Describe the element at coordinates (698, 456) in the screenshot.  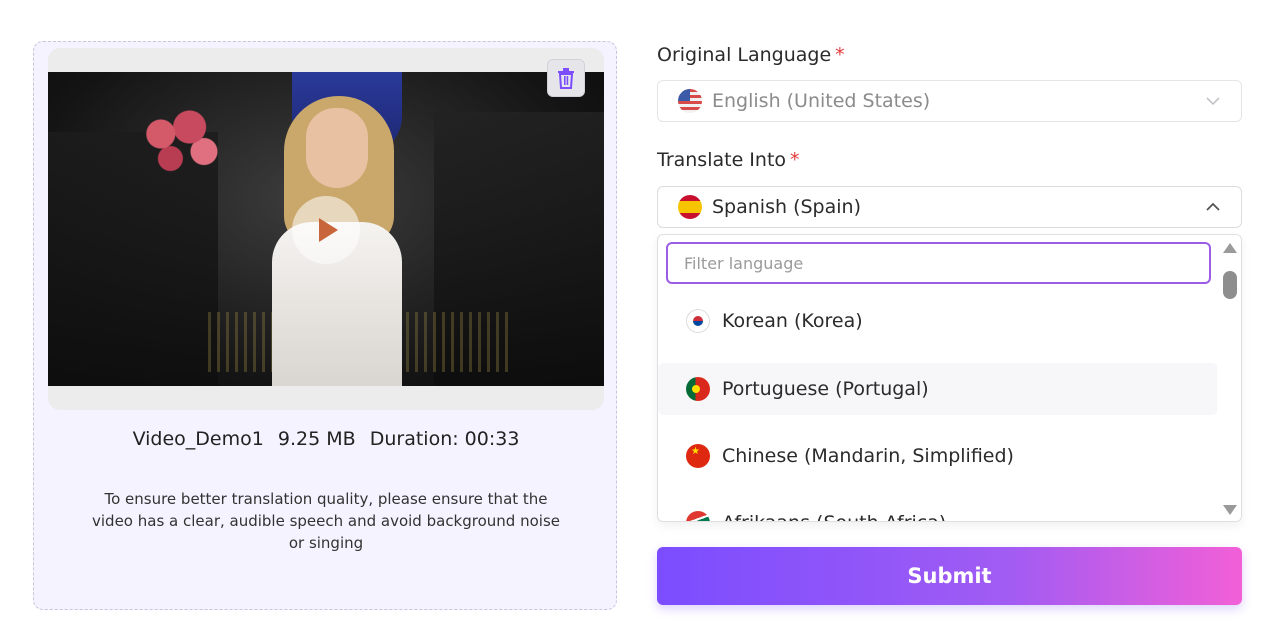
I see `china-flag-icon` at that location.